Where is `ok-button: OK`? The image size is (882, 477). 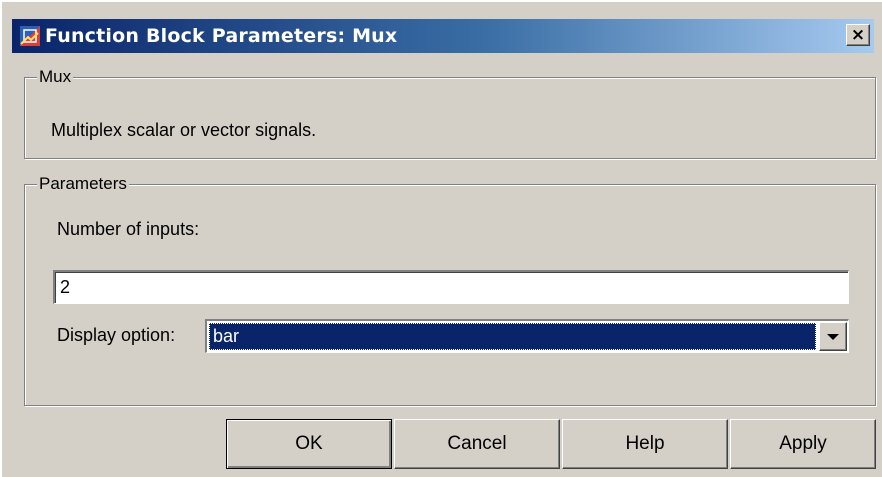 ok-button: OK is located at coordinates (309, 444).